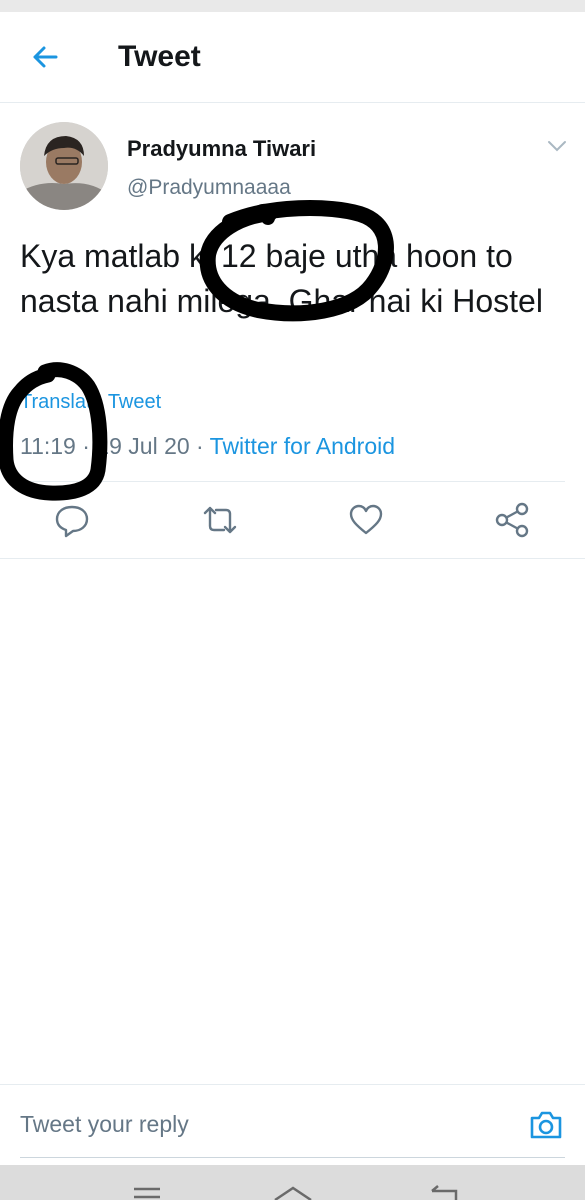  Describe the element at coordinates (546, 1125) in the screenshot. I see `camera-icon` at that location.